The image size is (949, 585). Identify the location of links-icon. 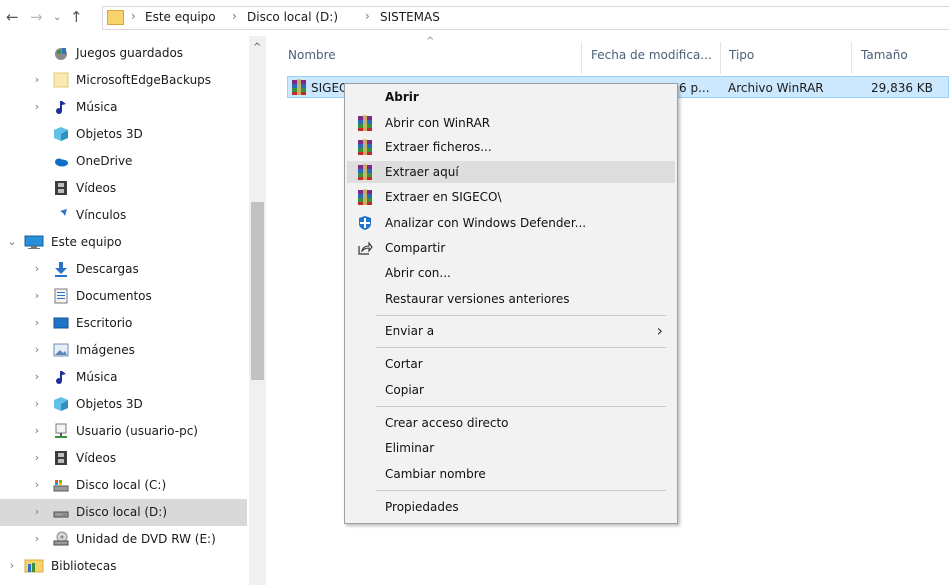
(61, 215).